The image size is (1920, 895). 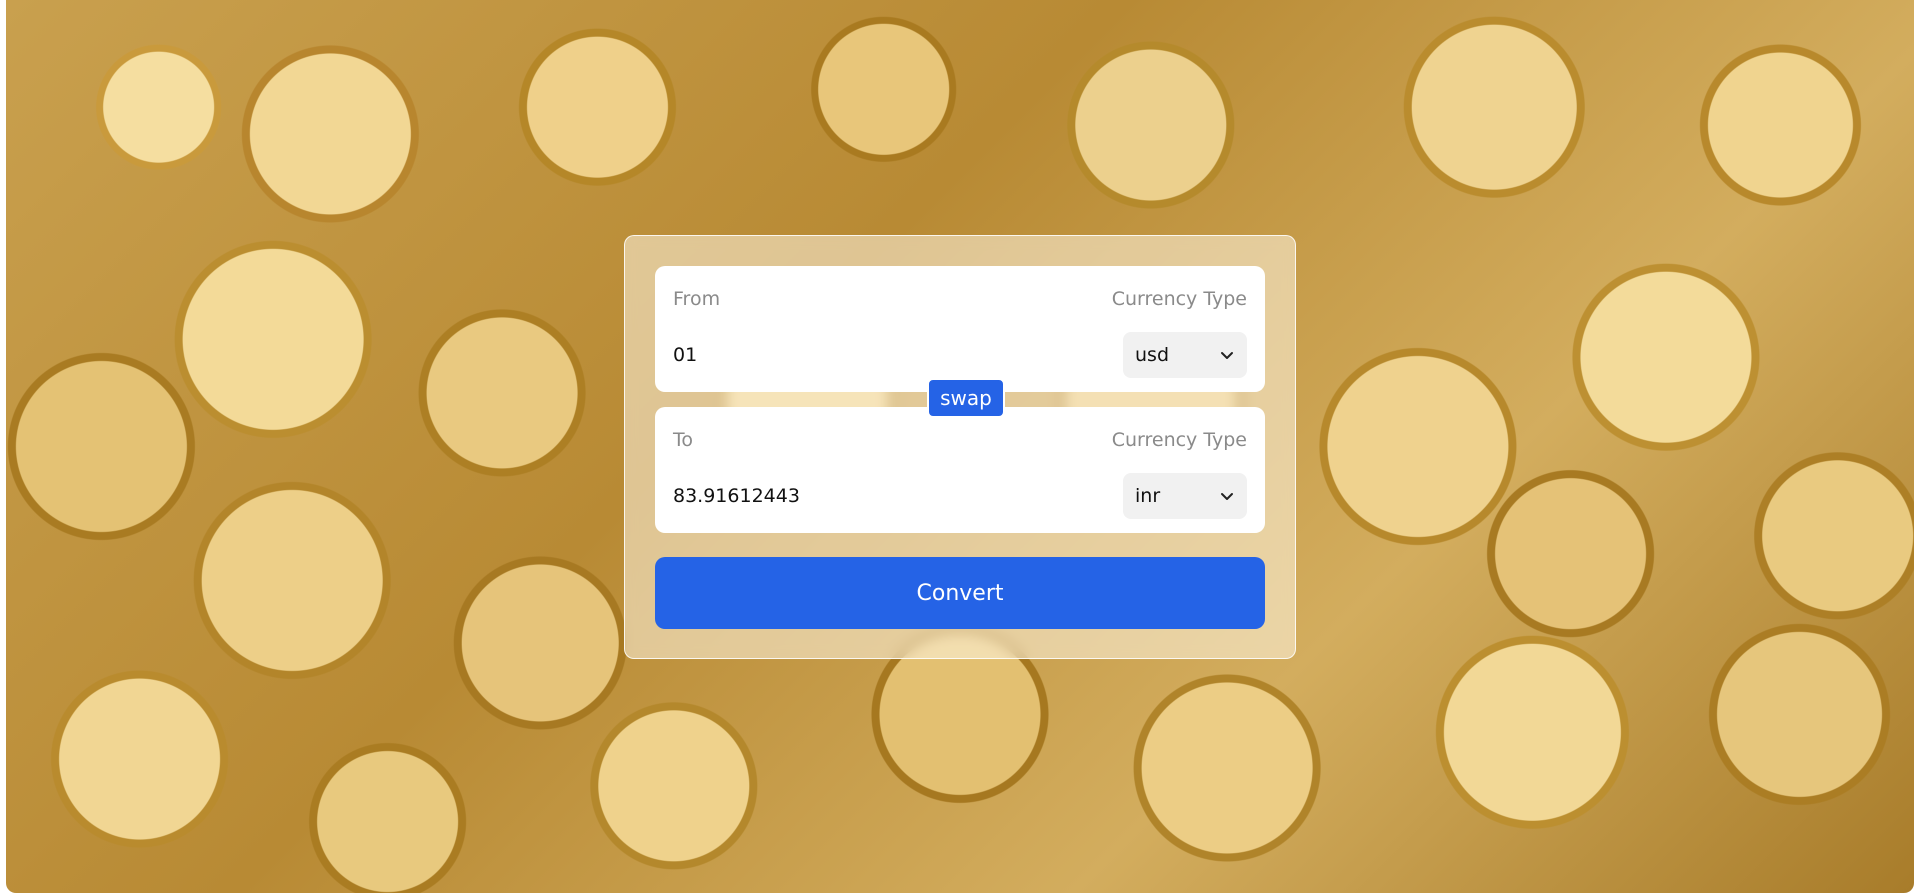 I want to click on swap-button: swap, so click(x=966, y=398).